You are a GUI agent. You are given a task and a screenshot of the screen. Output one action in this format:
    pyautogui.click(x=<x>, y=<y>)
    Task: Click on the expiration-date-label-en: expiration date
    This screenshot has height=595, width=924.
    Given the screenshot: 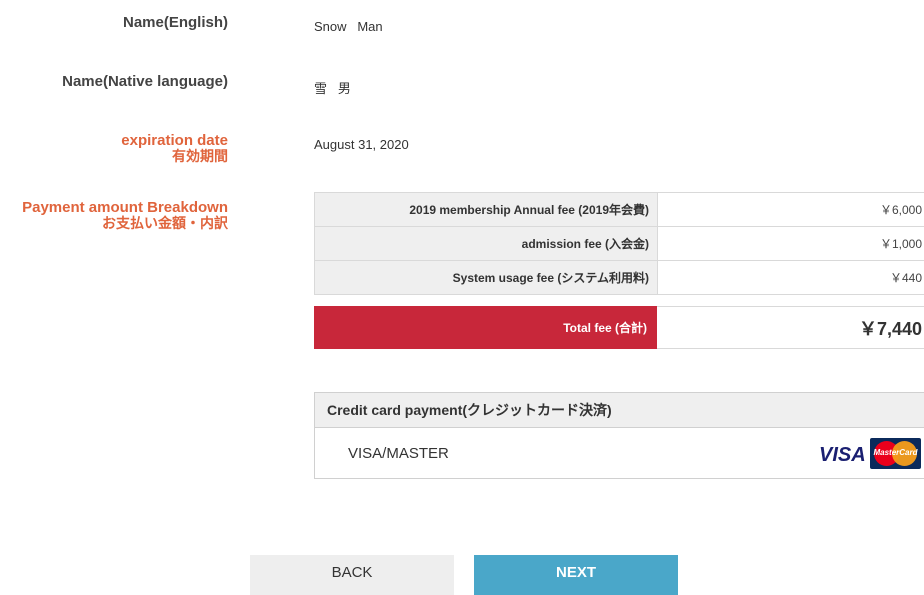 What is the action you would take?
    pyautogui.click(x=174, y=140)
    